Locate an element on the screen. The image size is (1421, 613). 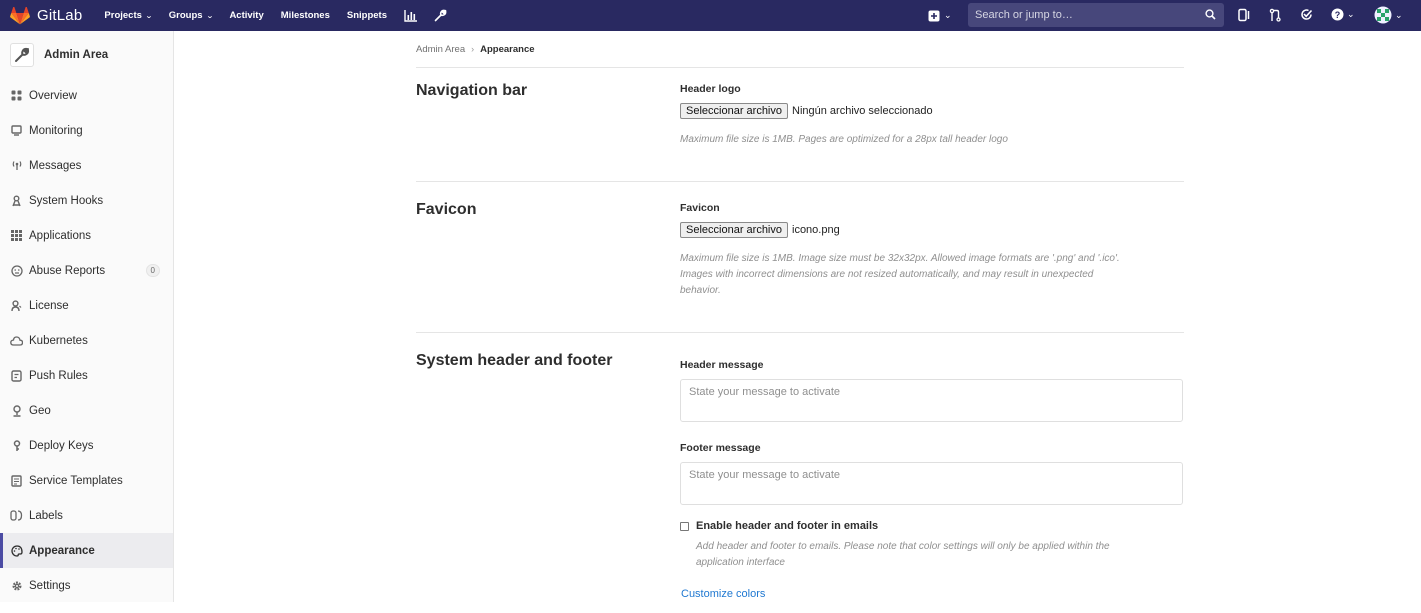
sidebar-item-label: Kubernetes is located at coordinates (58, 340).